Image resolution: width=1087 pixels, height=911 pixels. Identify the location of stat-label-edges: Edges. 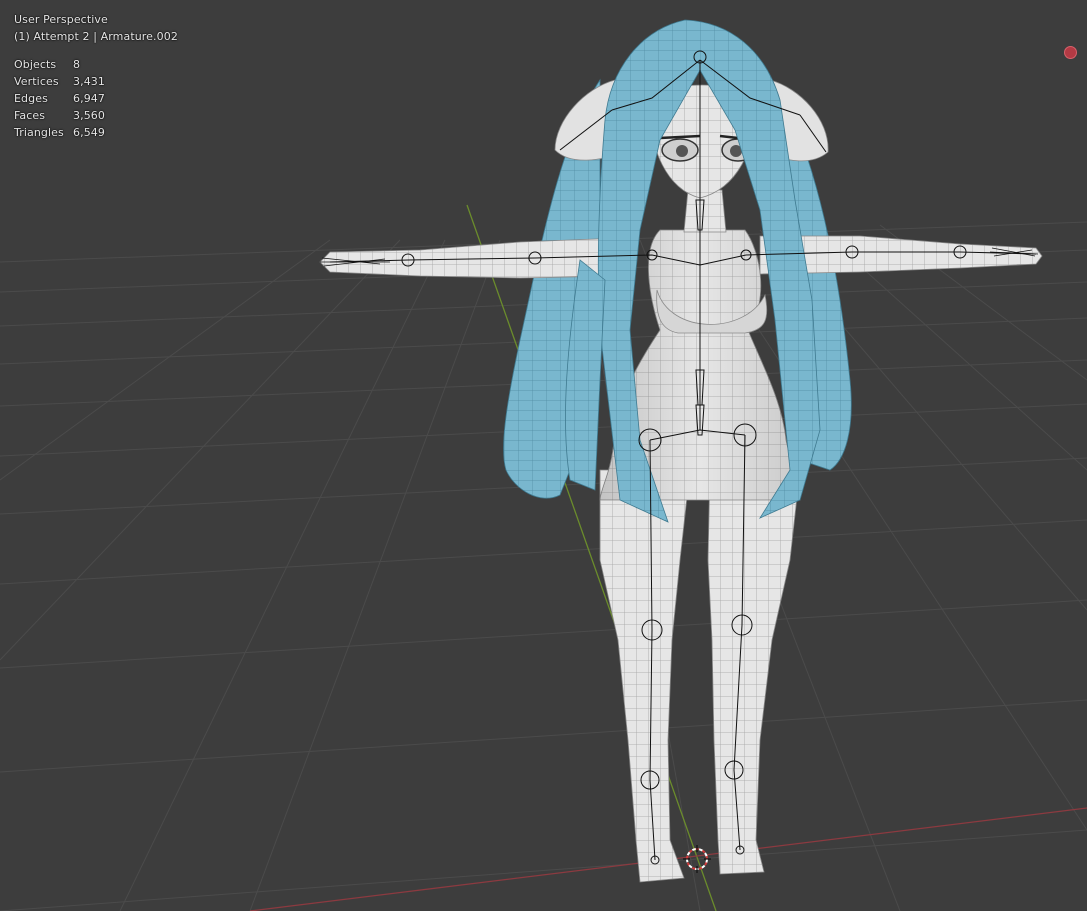
(31, 98).